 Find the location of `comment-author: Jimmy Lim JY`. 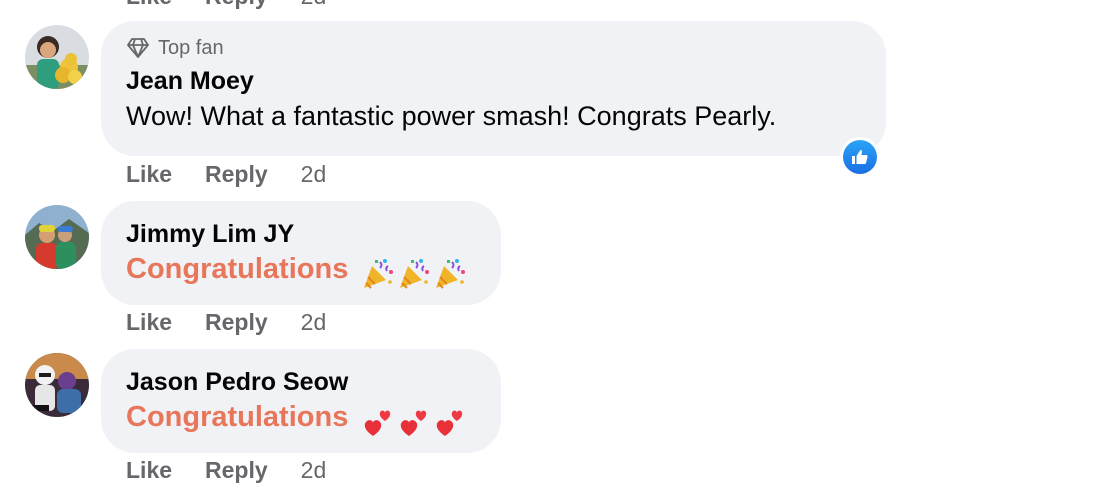

comment-author: Jimmy Lim JY is located at coordinates (301, 234).